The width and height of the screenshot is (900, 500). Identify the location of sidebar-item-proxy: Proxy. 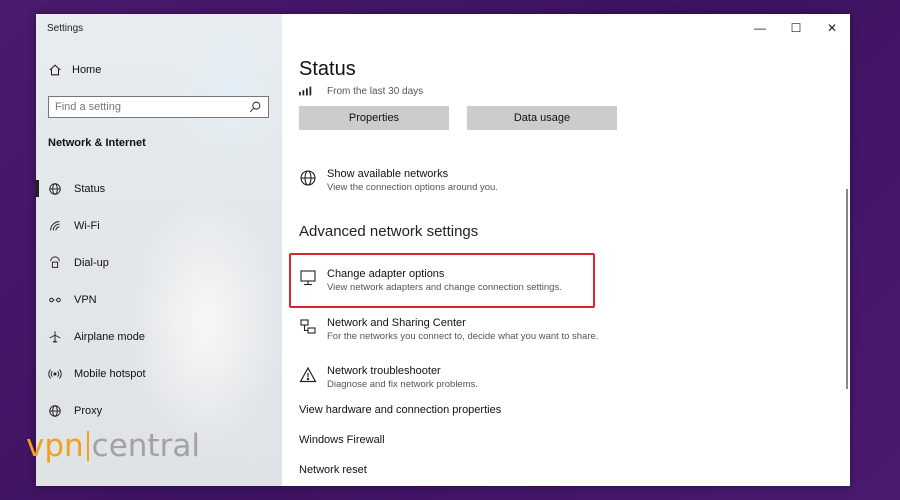
(159, 410).